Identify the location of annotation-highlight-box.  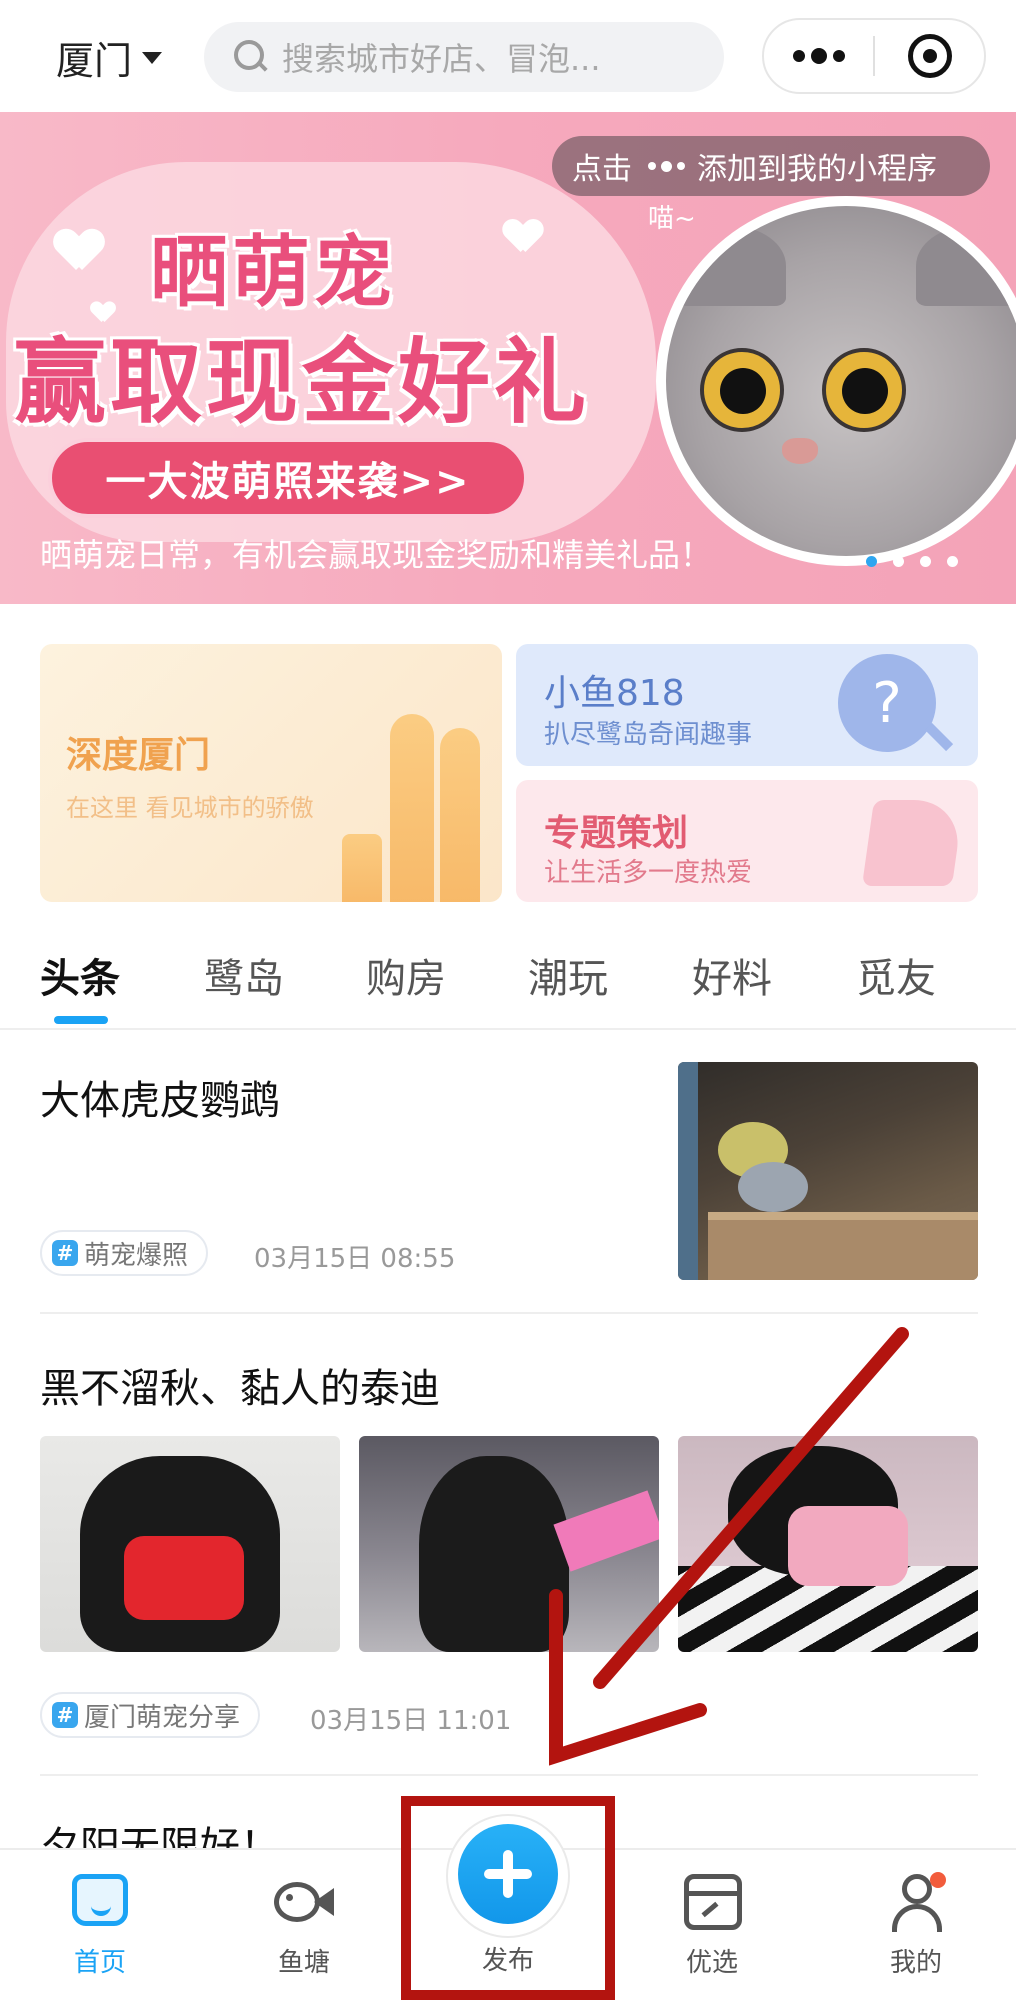
(508, 1898).